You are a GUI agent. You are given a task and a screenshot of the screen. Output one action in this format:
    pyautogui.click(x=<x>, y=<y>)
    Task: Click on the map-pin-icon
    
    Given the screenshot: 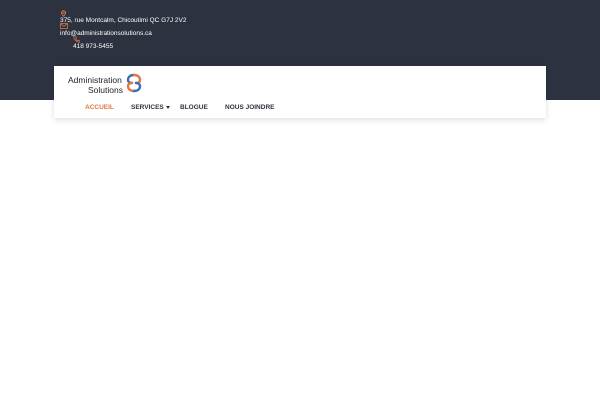 What is the action you would take?
    pyautogui.click(x=63, y=13)
    